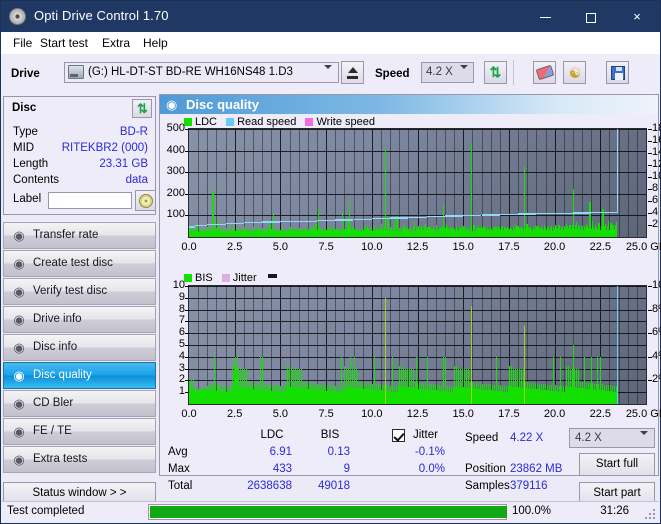 Image resolution: width=661 pixels, height=524 pixels. Describe the element at coordinates (190, 72) in the screenshot. I see `drive-value: (G:) HL-DT-ST BD-RE WH16NS48 1.D3` at that location.